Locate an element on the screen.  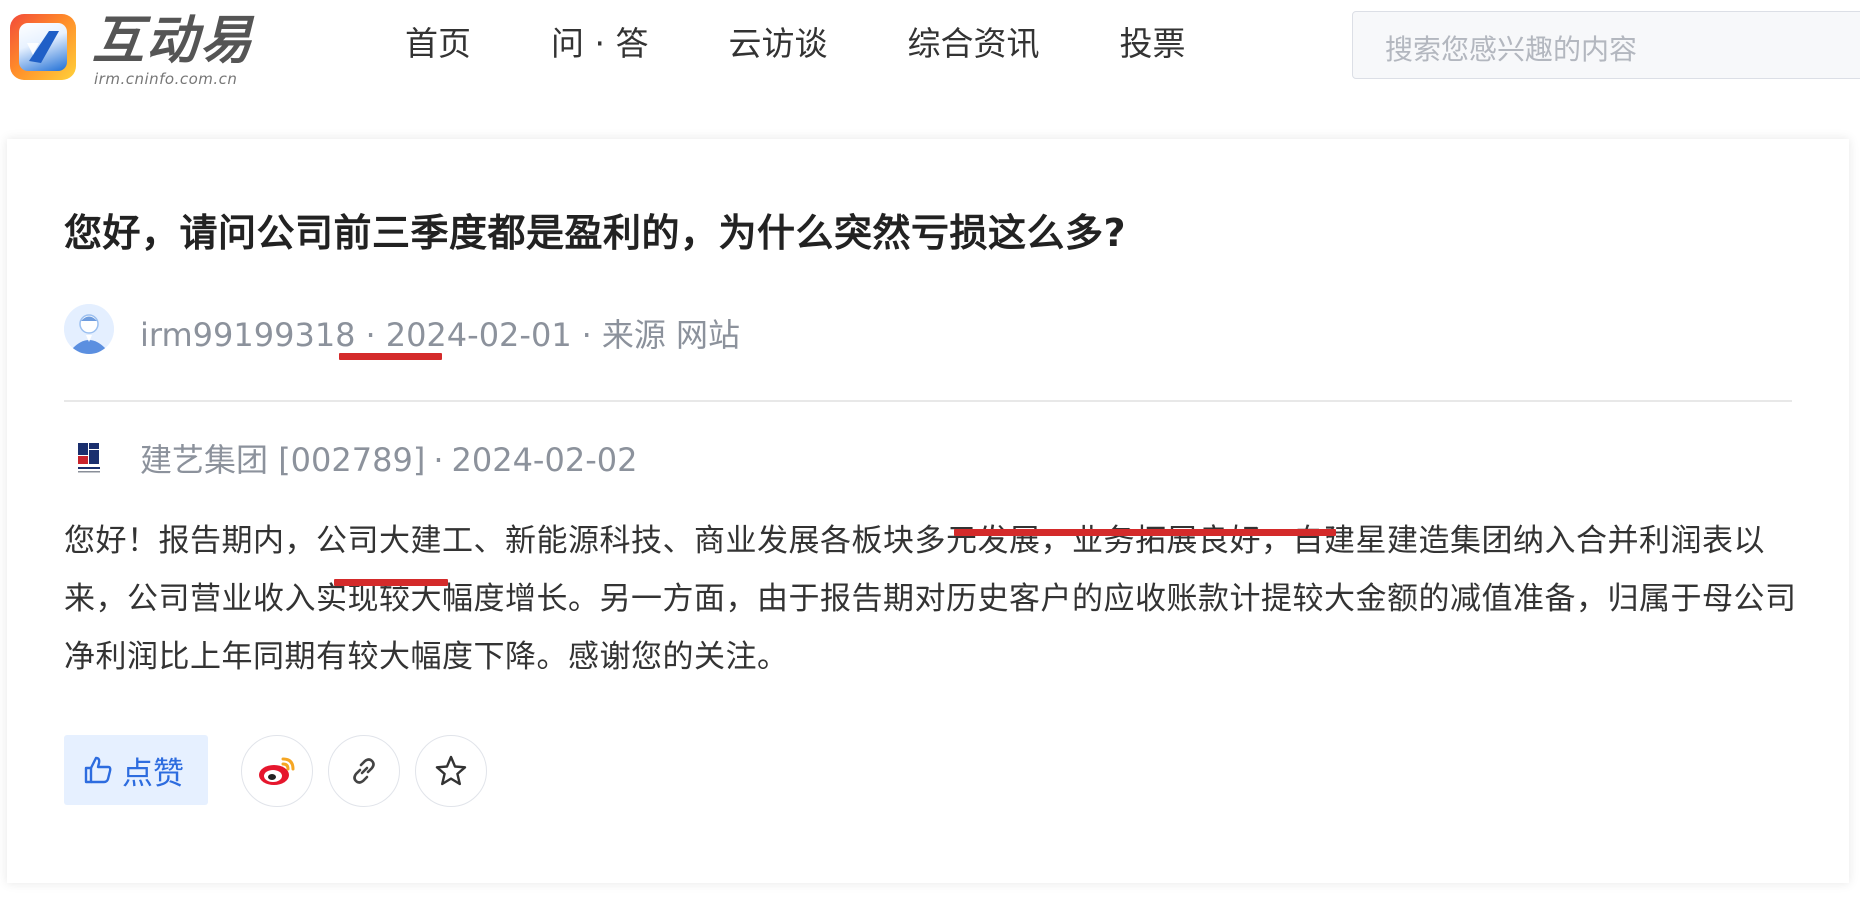
answer-highlight-receivables: 应收账款计提较大金额的减值准备 is located at coordinates (1339, 599).